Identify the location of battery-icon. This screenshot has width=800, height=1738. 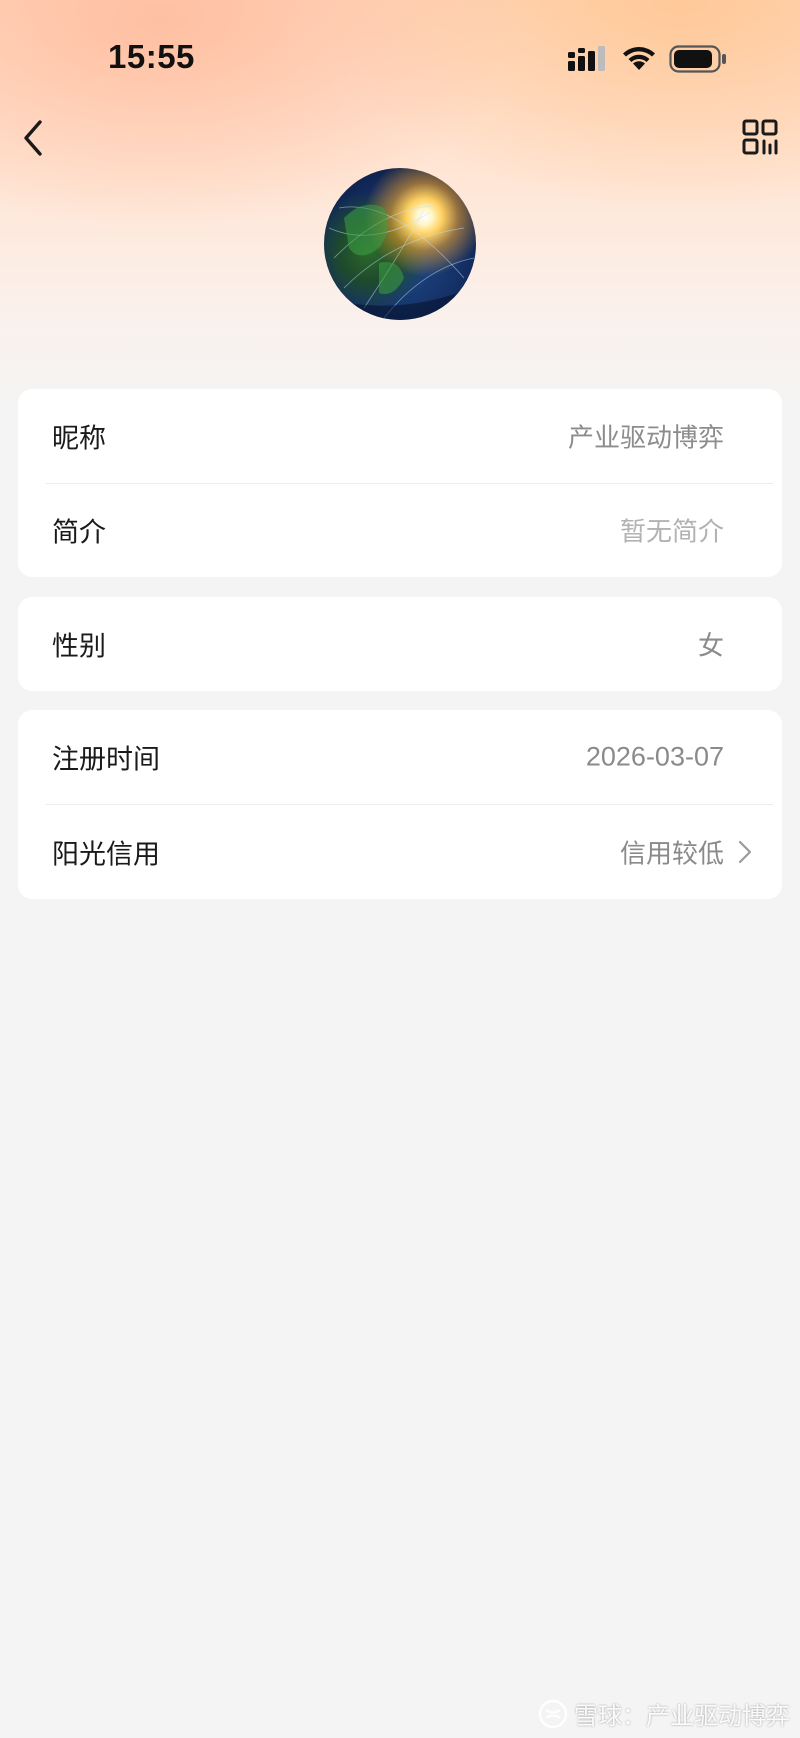
(697, 59).